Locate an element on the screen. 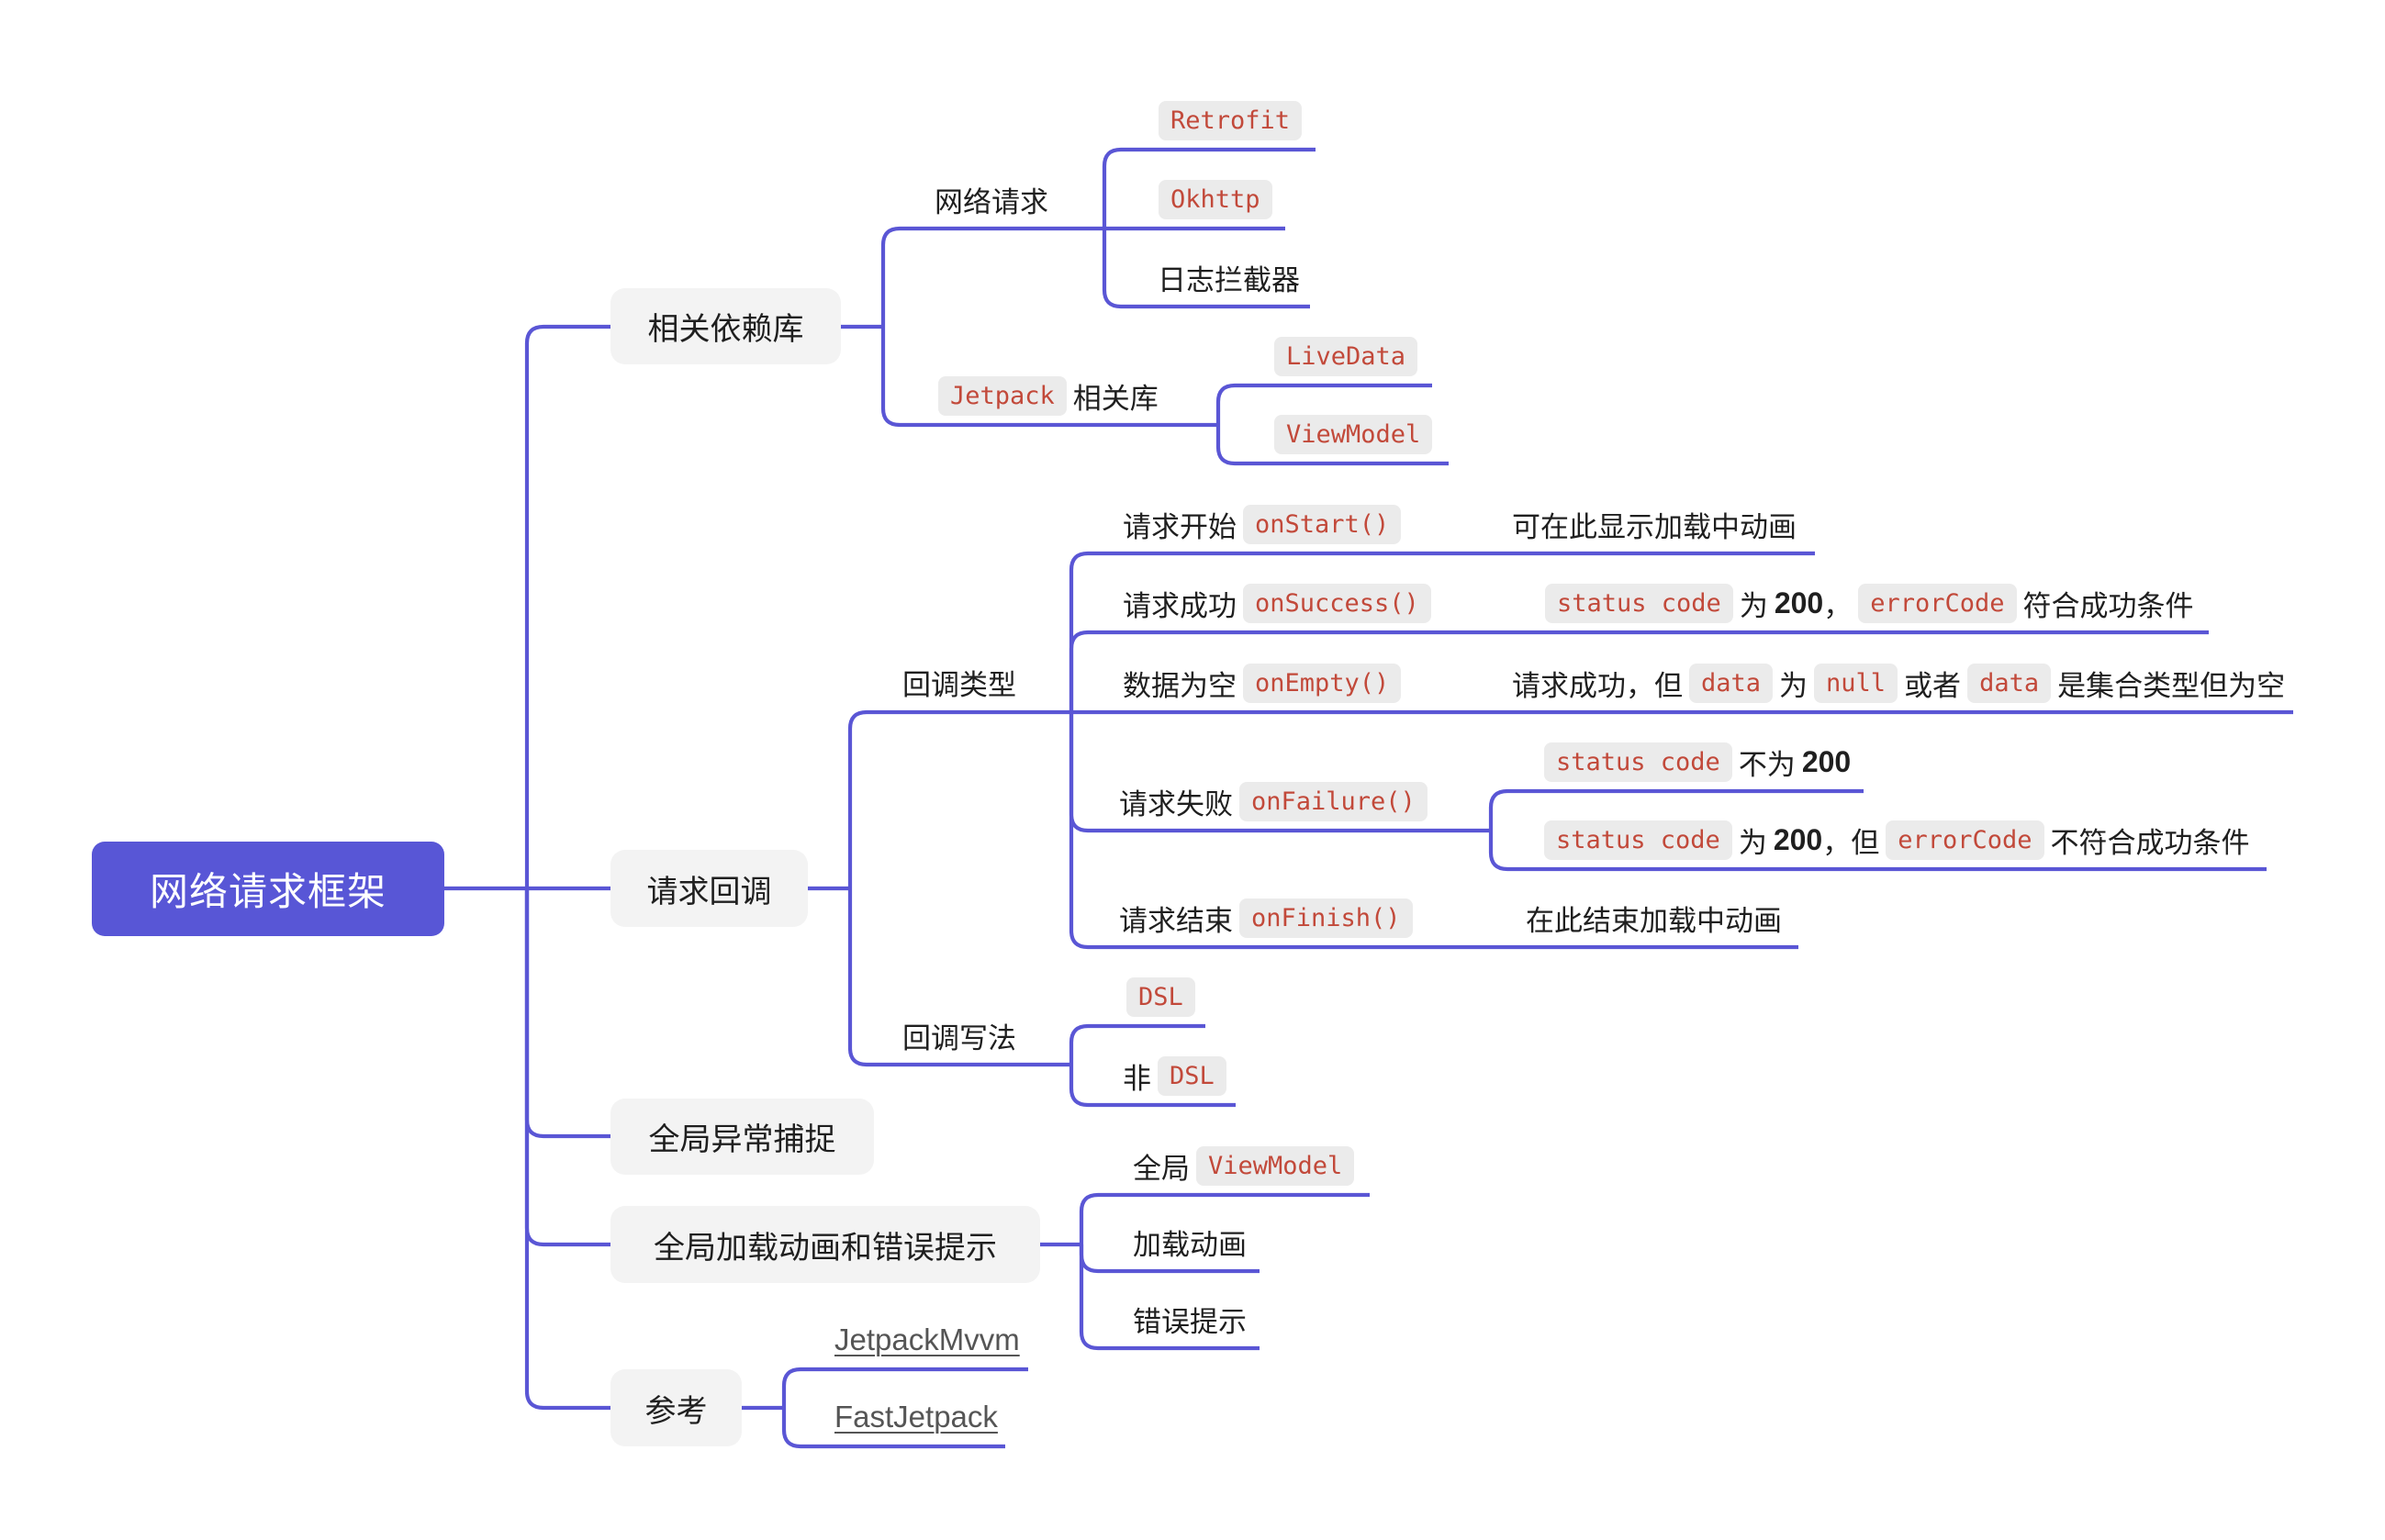  topic-label: 全局异常捕捉 is located at coordinates (742, 1139).